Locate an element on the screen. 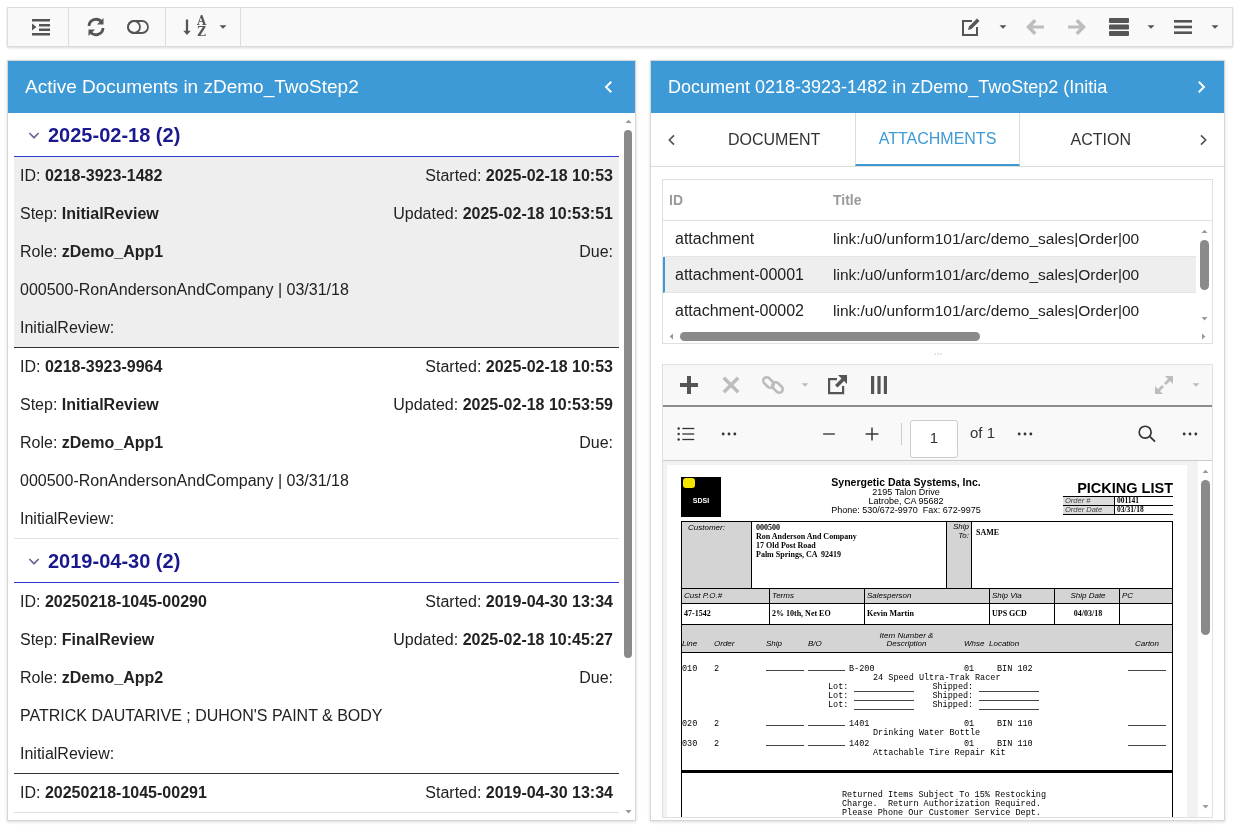  field-text: Step: FinalReview is located at coordinates (87, 640).